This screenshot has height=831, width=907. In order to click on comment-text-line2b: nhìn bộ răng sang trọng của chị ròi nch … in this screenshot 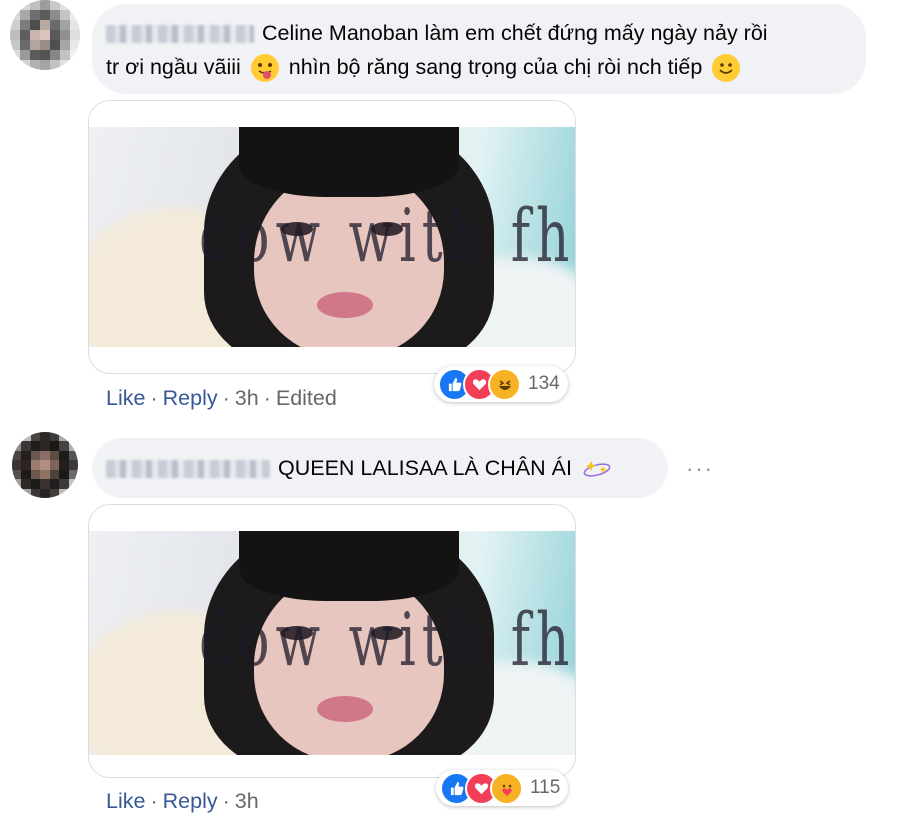, I will do `click(495, 67)`.